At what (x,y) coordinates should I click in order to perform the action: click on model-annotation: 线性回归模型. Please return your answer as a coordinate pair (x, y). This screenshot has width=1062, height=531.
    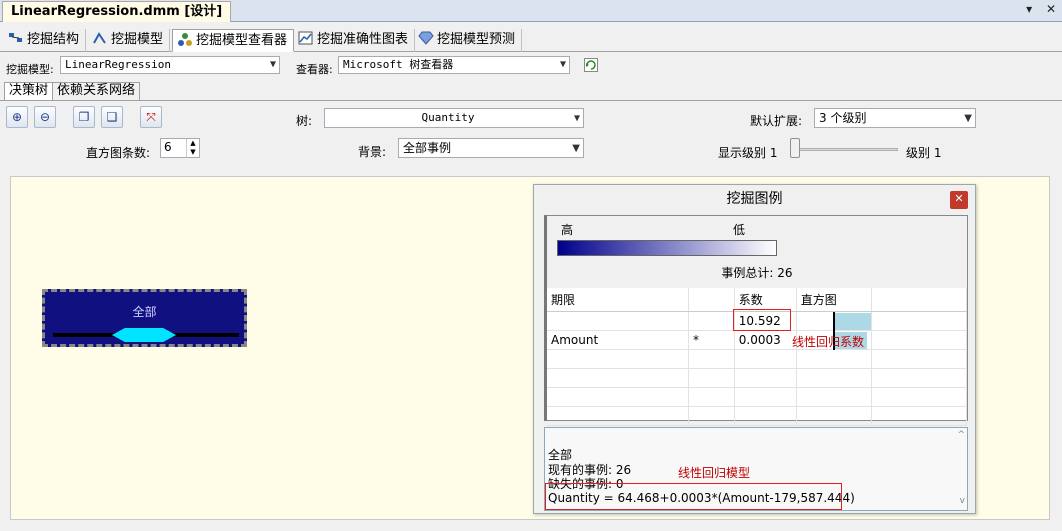
    Looking at the image, I should click on (714, 473).